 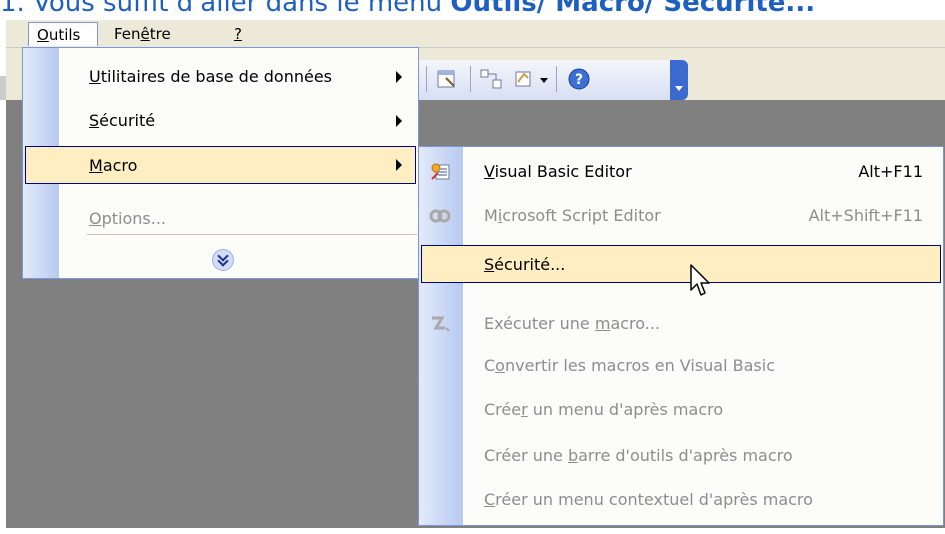 What do you see at coordinates (681, 456) in the screenshot?
I see `menu-item-creer-barre-outils: Créer une barre d'outils d'après macro` at bounding box center [681, 456].